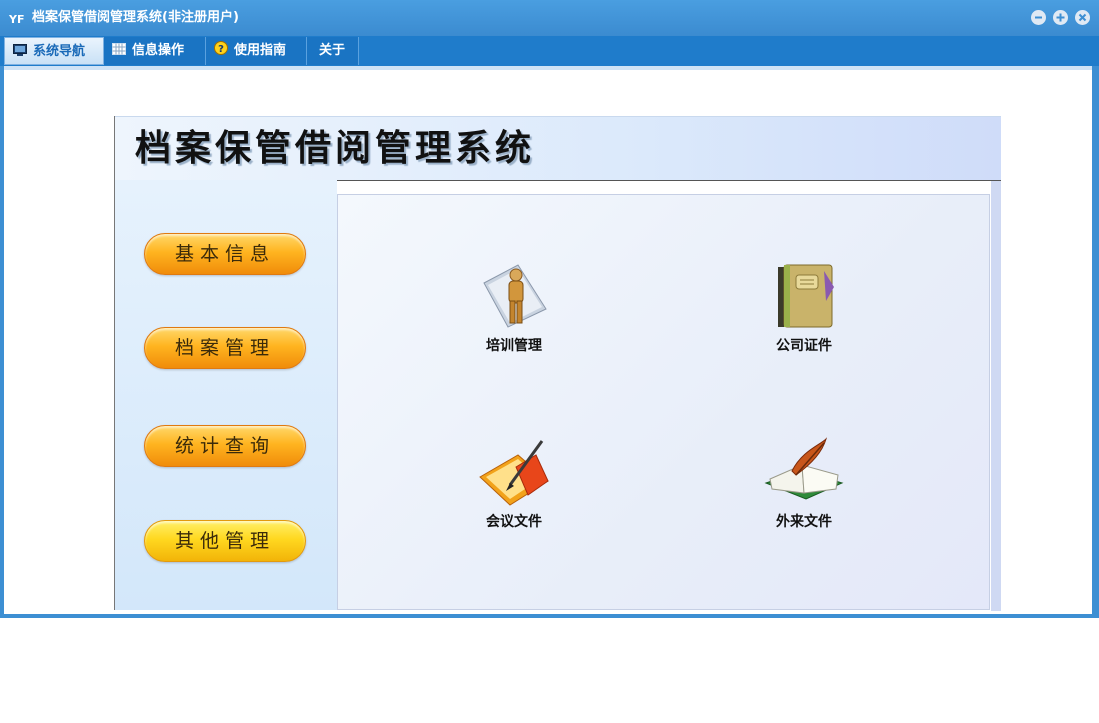 The image size is (1099, 723). Describe the element at coordinates (260, 50) in the screenshot. I see `tab-label: 使用指南` at that location.